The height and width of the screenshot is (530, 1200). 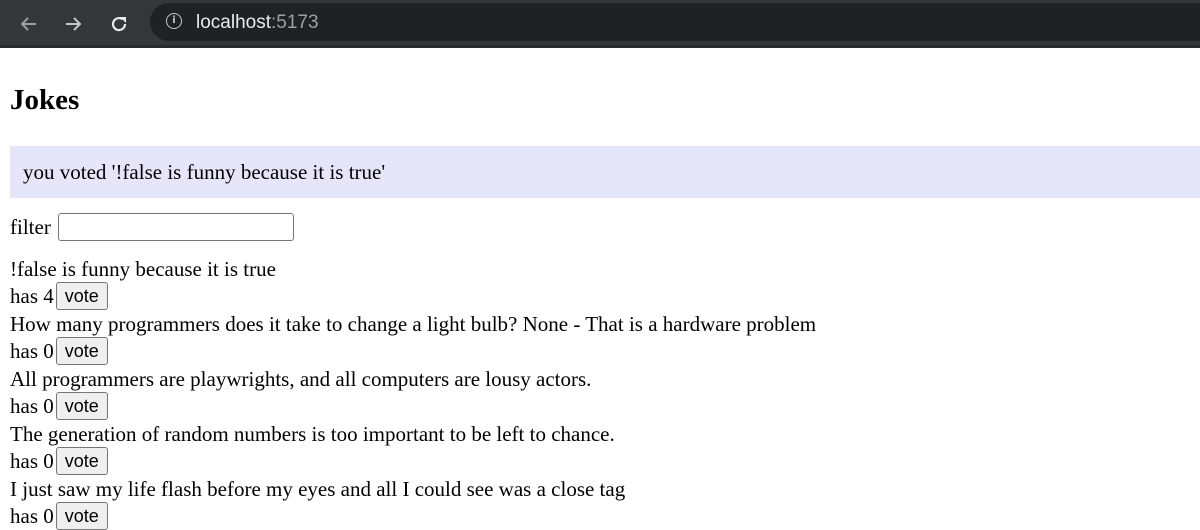 I want to click on filter-row: filter, so click(x=152, y=227).